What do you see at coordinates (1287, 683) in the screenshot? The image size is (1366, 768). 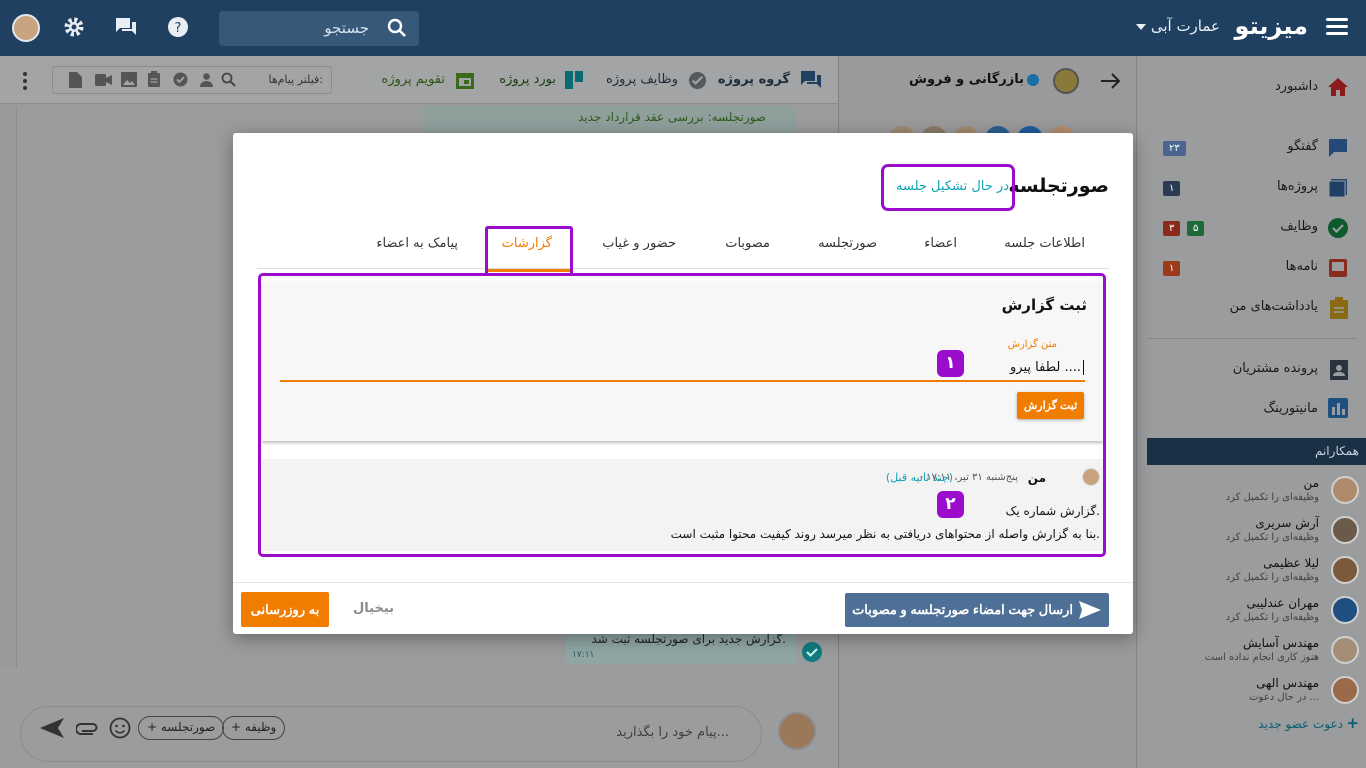 I see `colleague-name: مهندس الهی` at bounding box center [1287, 683].